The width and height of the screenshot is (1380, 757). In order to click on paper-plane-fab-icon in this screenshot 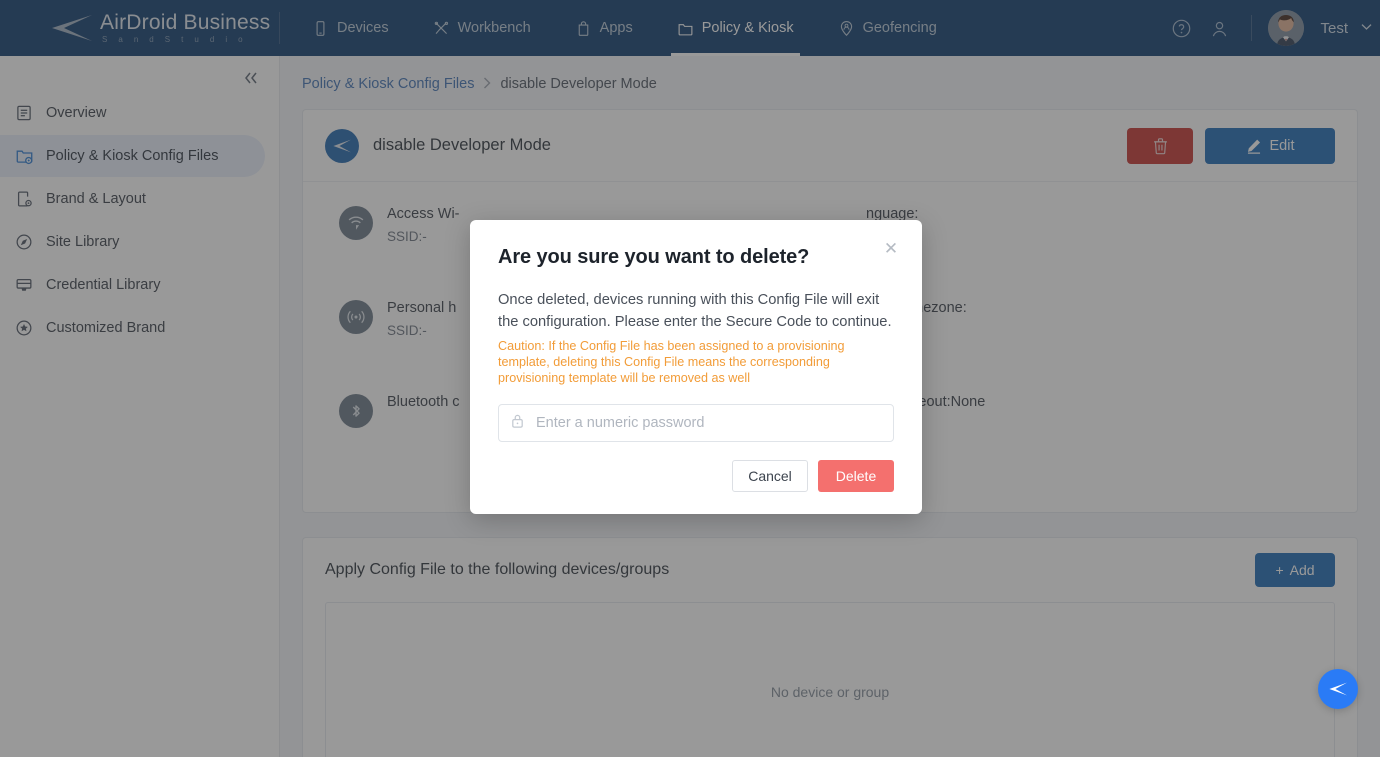, I will do `click(1338, 689)`.